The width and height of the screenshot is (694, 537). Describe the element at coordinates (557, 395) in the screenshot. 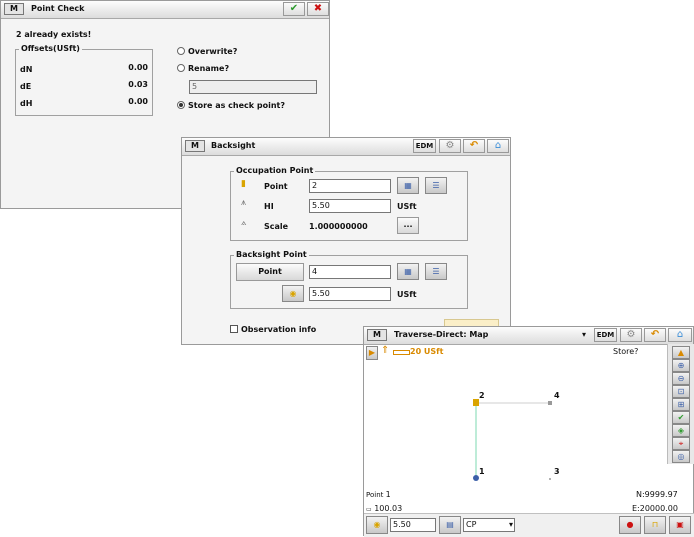

I see `point-label-4: 4` at that location.